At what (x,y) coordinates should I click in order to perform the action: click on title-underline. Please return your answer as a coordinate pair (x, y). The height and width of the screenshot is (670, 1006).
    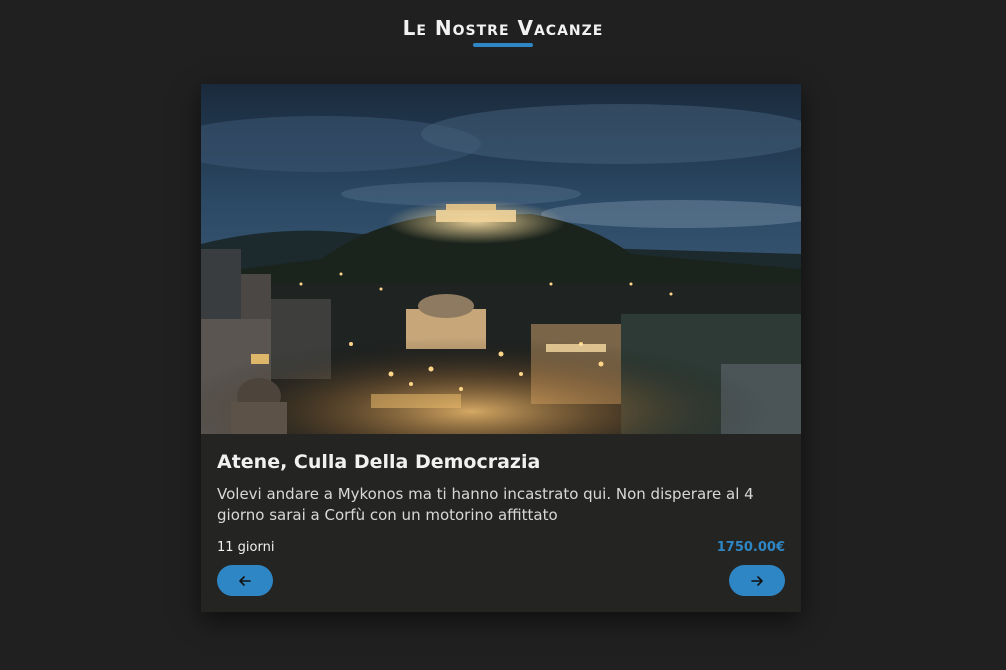
    Looking at the image, I should click on (503, 45).